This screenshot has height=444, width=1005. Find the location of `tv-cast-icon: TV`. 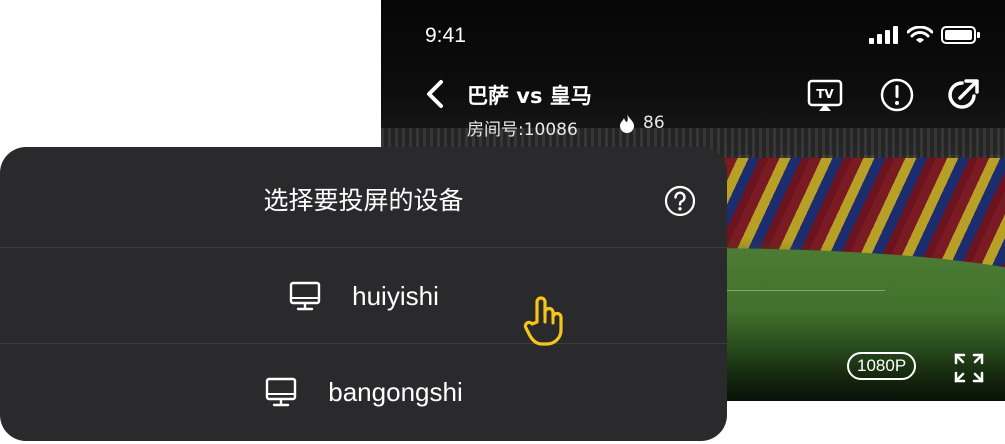

tv-cast-icon: TV is located at coordinates (825, 95).